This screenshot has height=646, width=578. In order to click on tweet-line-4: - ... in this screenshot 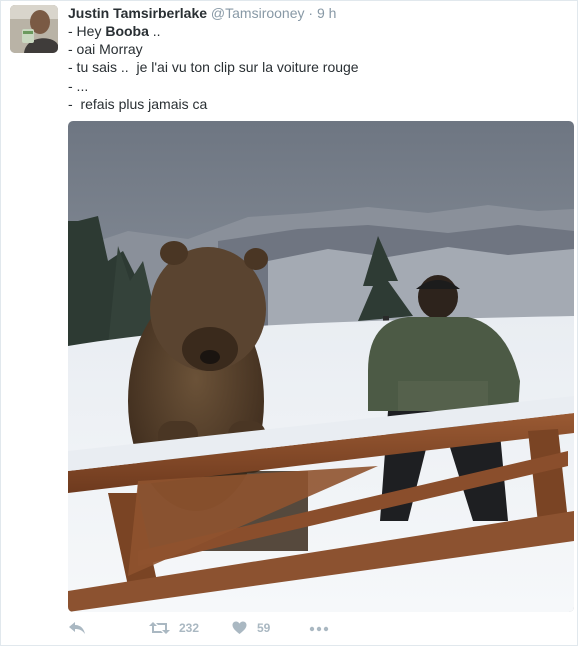, I will do `click(78, 85)`.